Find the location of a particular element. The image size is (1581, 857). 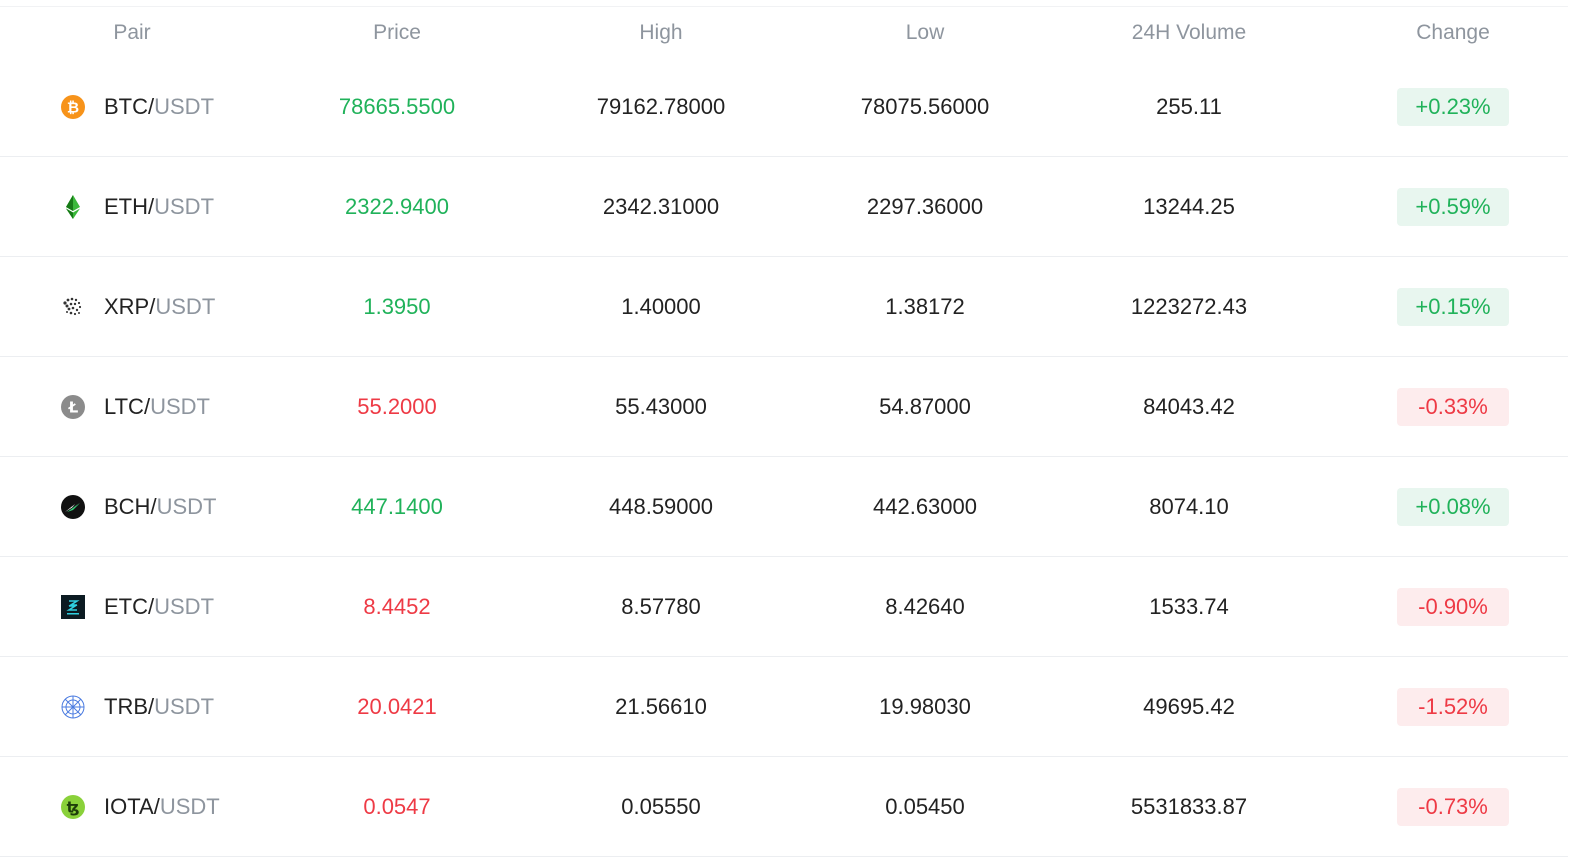

change-badge: +0.23% is located at coordinates (1453, 107).